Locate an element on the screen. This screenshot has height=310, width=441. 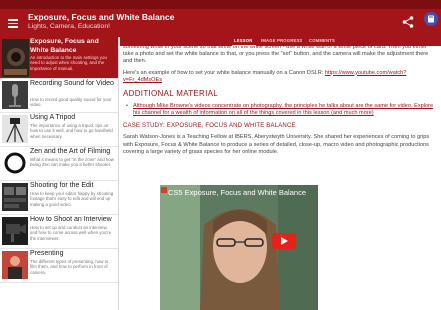
embedded-video: CS5 Exposure, Focus and White Balance is located at coordinates (239, 247).